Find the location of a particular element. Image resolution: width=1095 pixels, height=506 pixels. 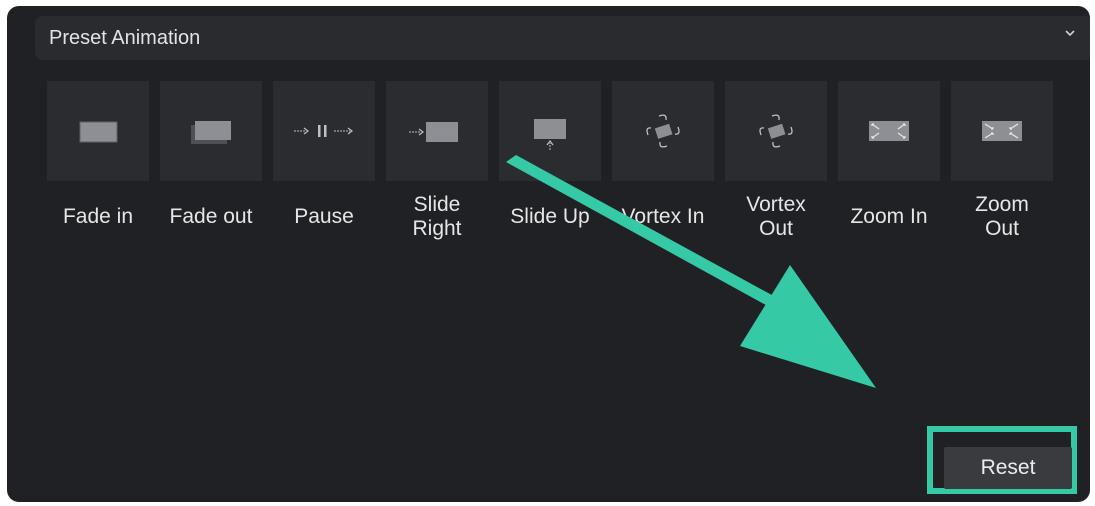

pause-icon is located at coordinates (323, 131).